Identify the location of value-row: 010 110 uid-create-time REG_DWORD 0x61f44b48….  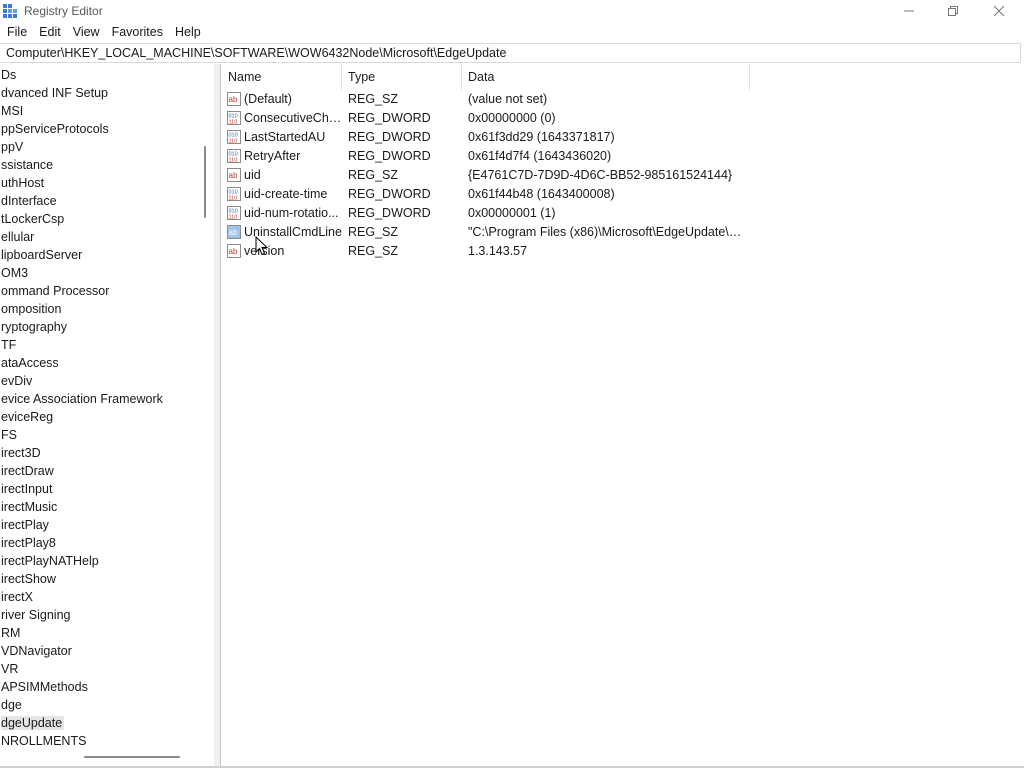
(622, 194).